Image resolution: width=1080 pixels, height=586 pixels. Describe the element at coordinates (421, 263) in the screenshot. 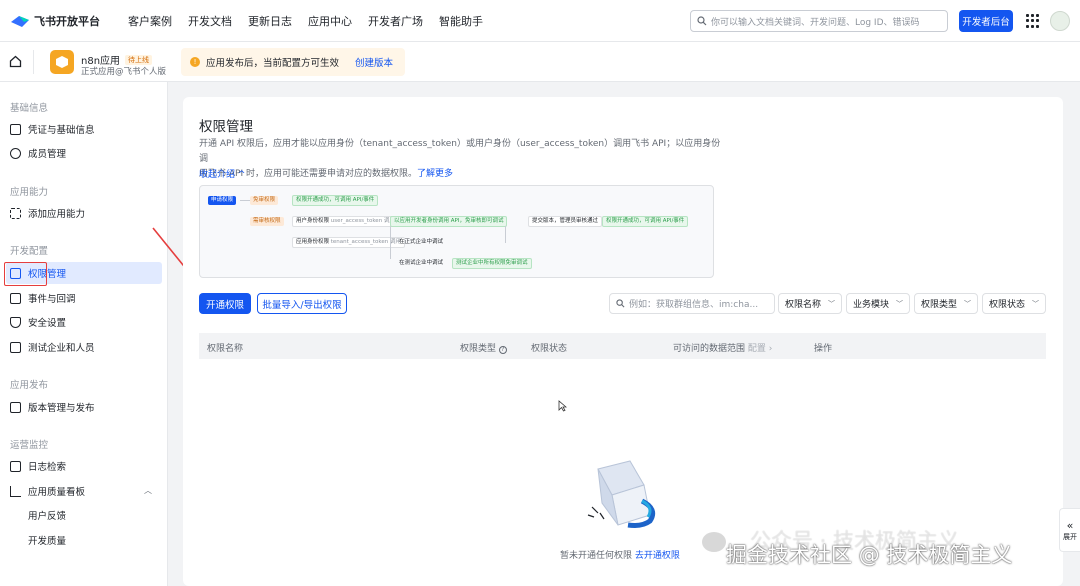

I see `flow-test-apply: 在测试企业中调试` at that location.